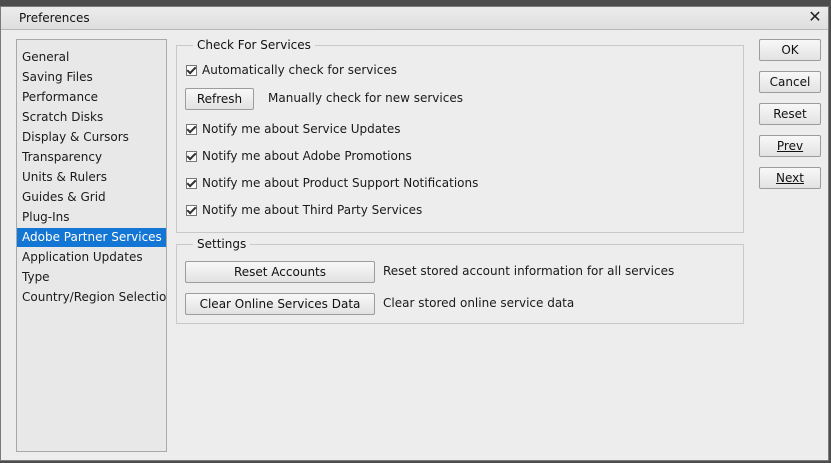  I want to click on notify-promotions-checkbox, so click(191, 156).